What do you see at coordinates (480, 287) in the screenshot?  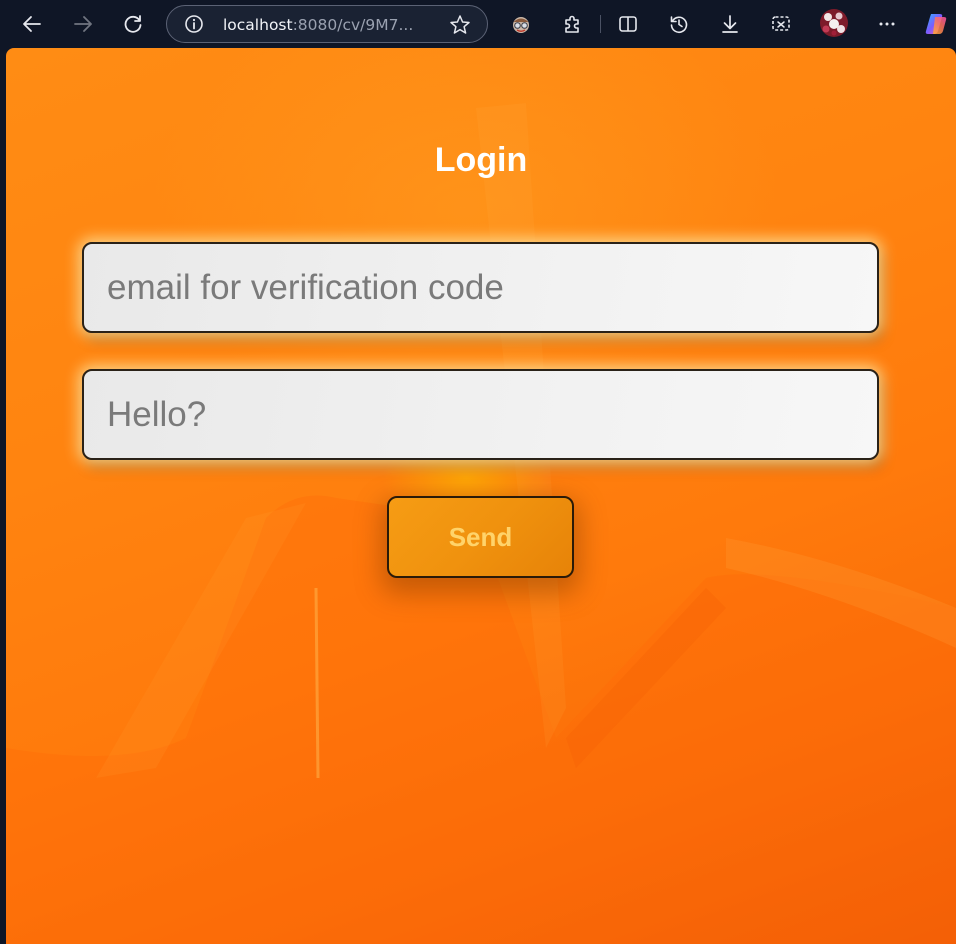 I see `email-input` at bounding box center [480, 287].